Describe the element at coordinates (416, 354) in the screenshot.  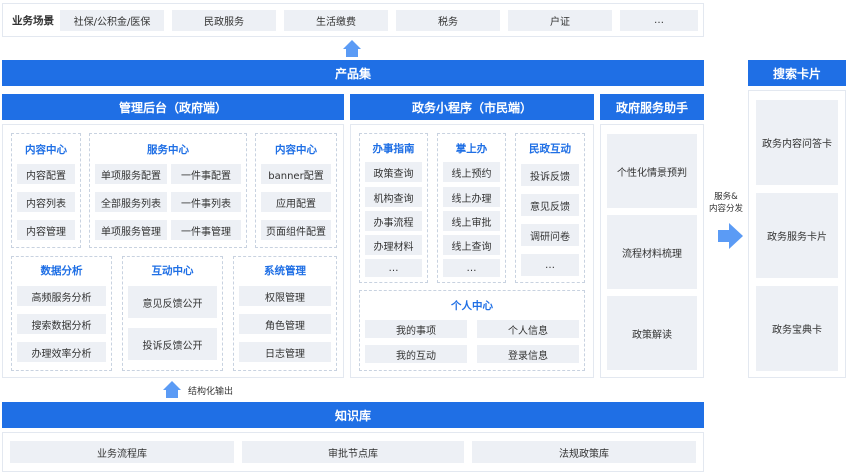
I see `personal-center-item: 我的互动` at that location.